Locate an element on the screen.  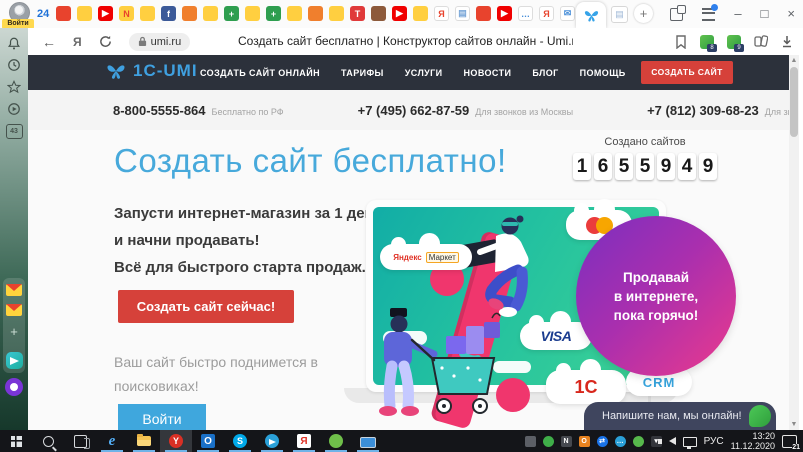
create-site-nav-button: СОЗДАТЬ САЙТ is located at coordinates (687, 72).